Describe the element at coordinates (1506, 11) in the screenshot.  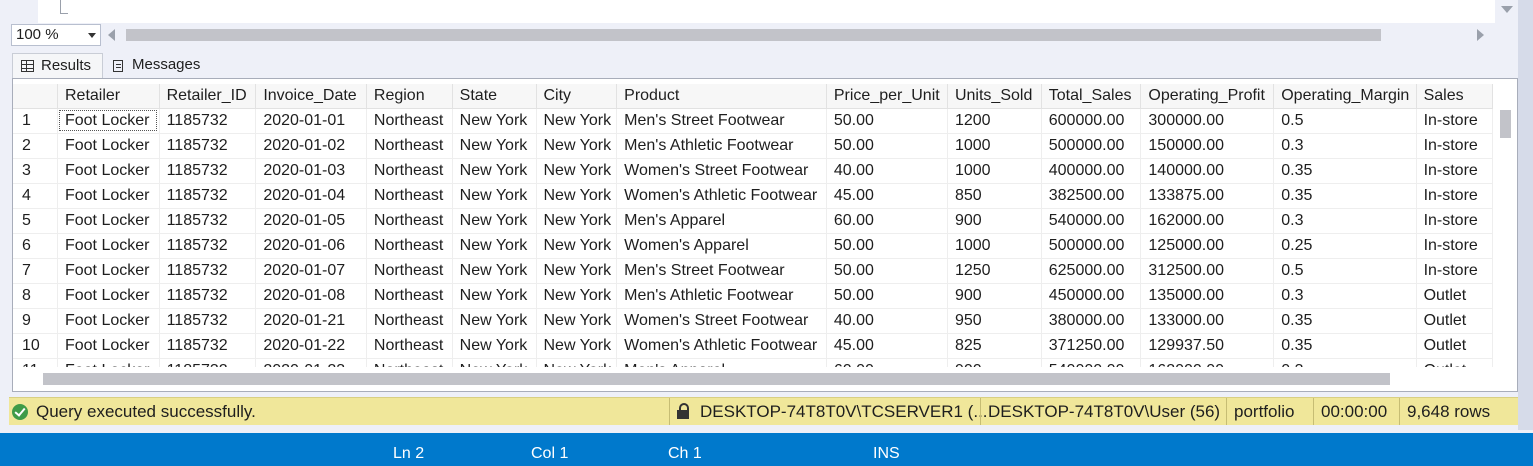
I see `editor-vertical-scrollbar` at that location.